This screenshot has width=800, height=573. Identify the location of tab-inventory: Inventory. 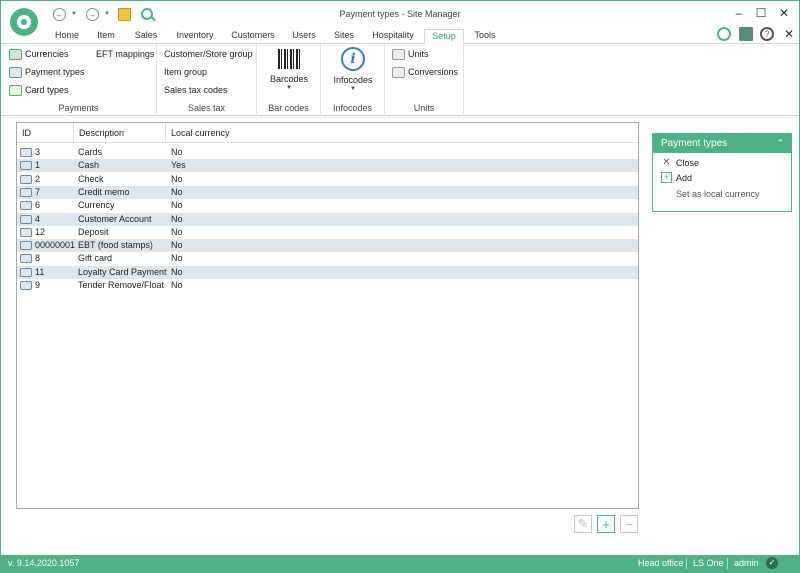
(195, 36).